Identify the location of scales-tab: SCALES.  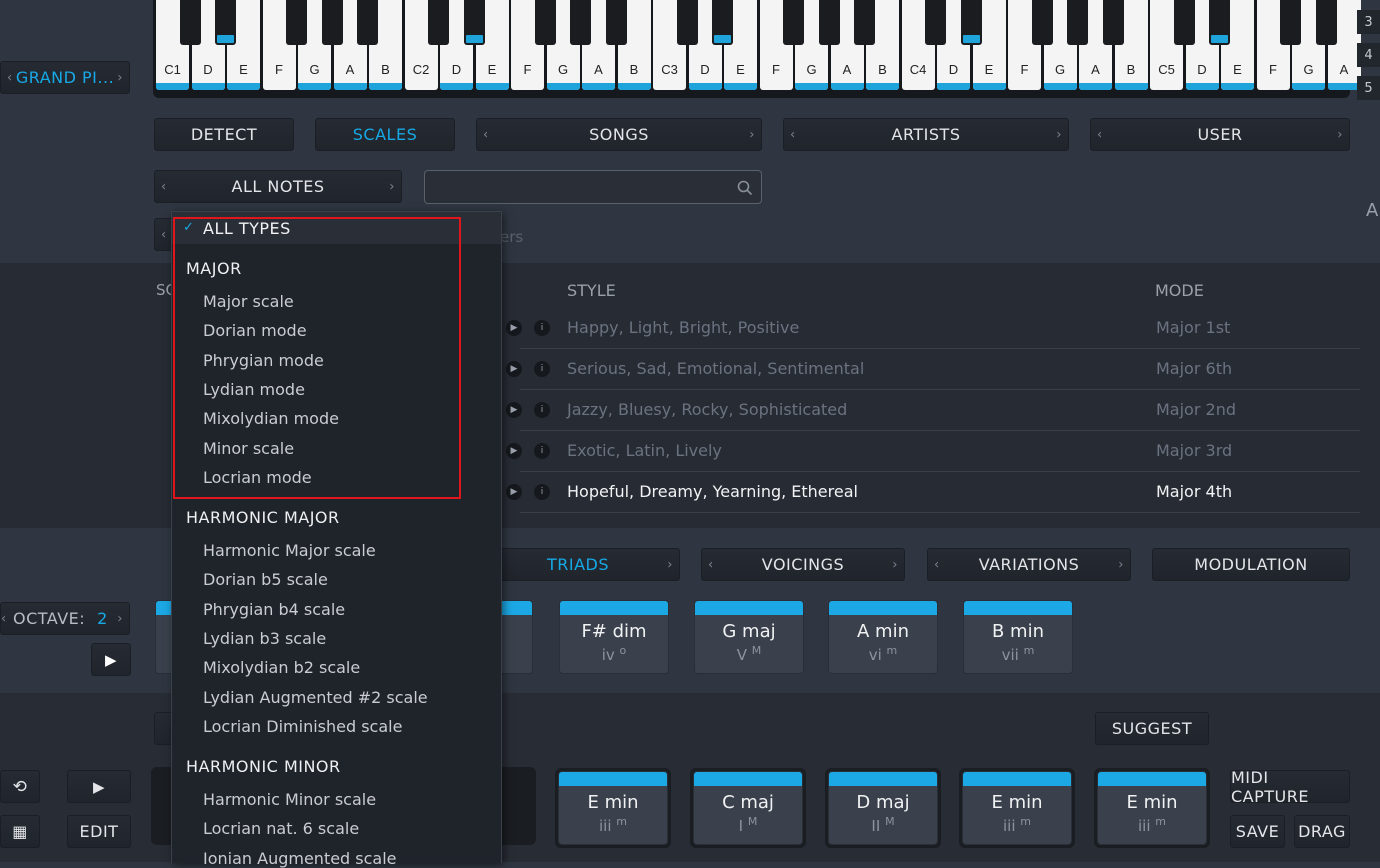
(385, 134).